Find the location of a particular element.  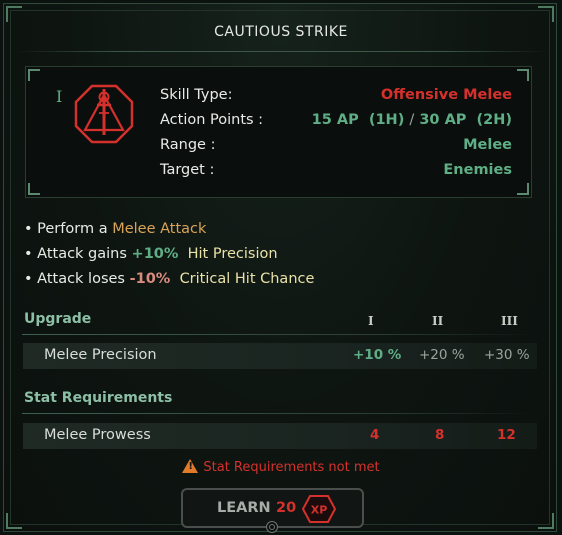

requirements-section-header: Stat Requirements is located at coordinates (281, 401).